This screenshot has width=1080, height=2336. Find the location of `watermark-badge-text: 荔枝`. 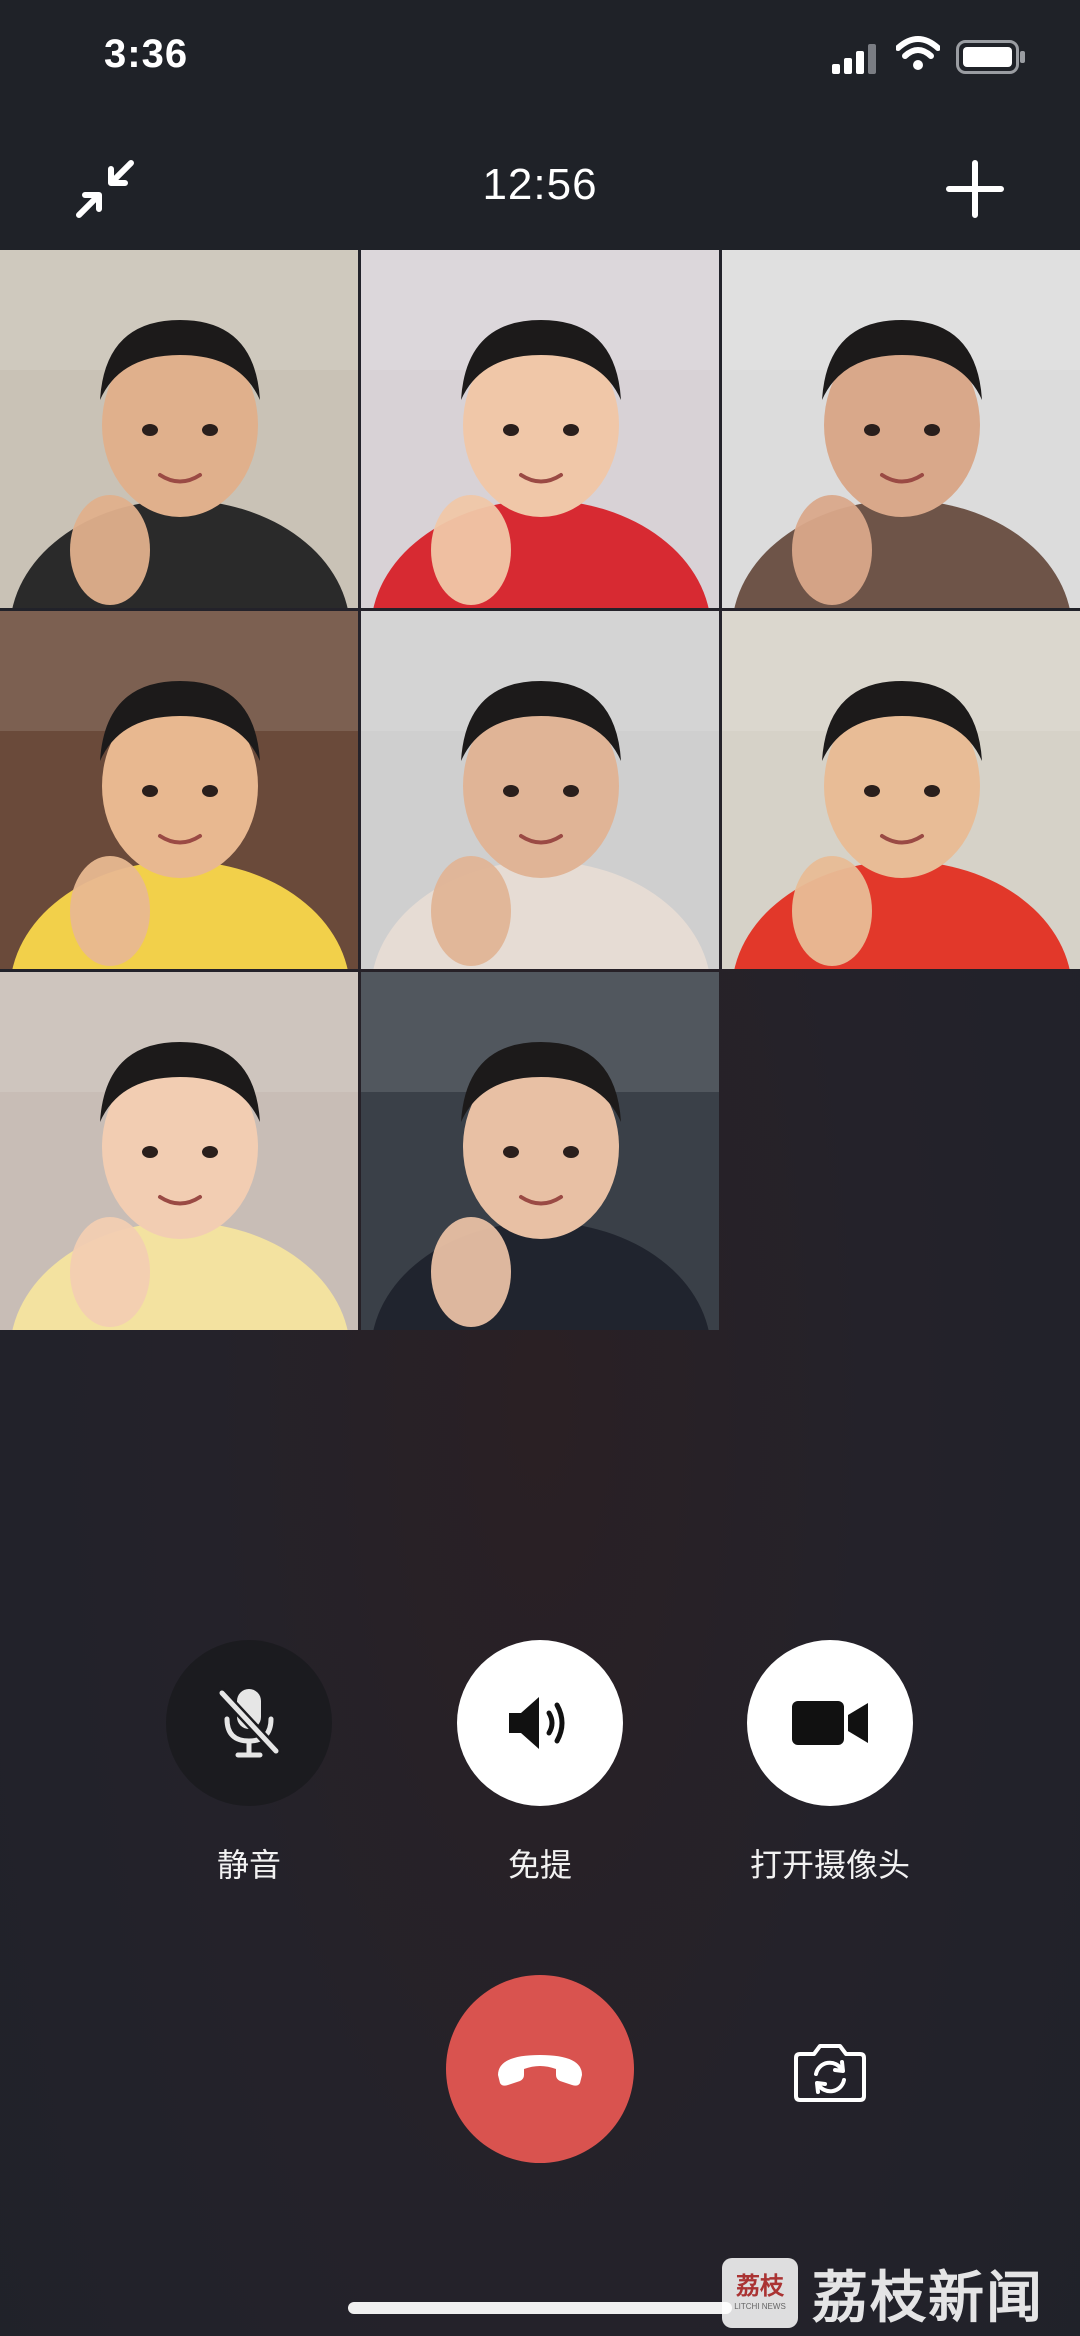

watermark-badge-text: 荔枝 is located at coordinates (760, 2286).